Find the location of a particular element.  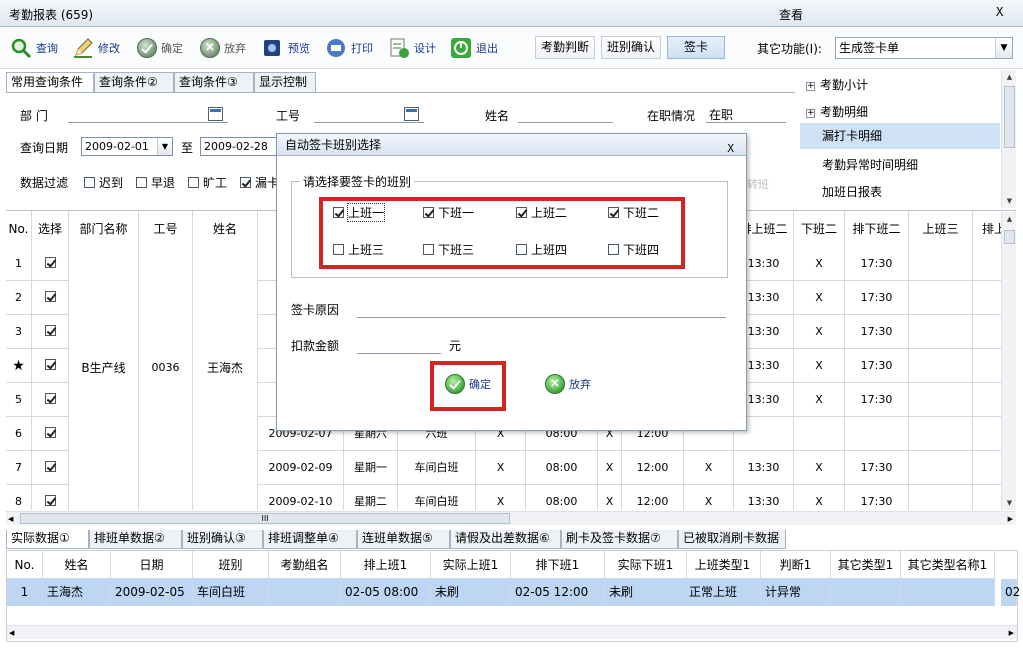

shift-confirm-button: 班别确认 is located at coordinates (631, 47).